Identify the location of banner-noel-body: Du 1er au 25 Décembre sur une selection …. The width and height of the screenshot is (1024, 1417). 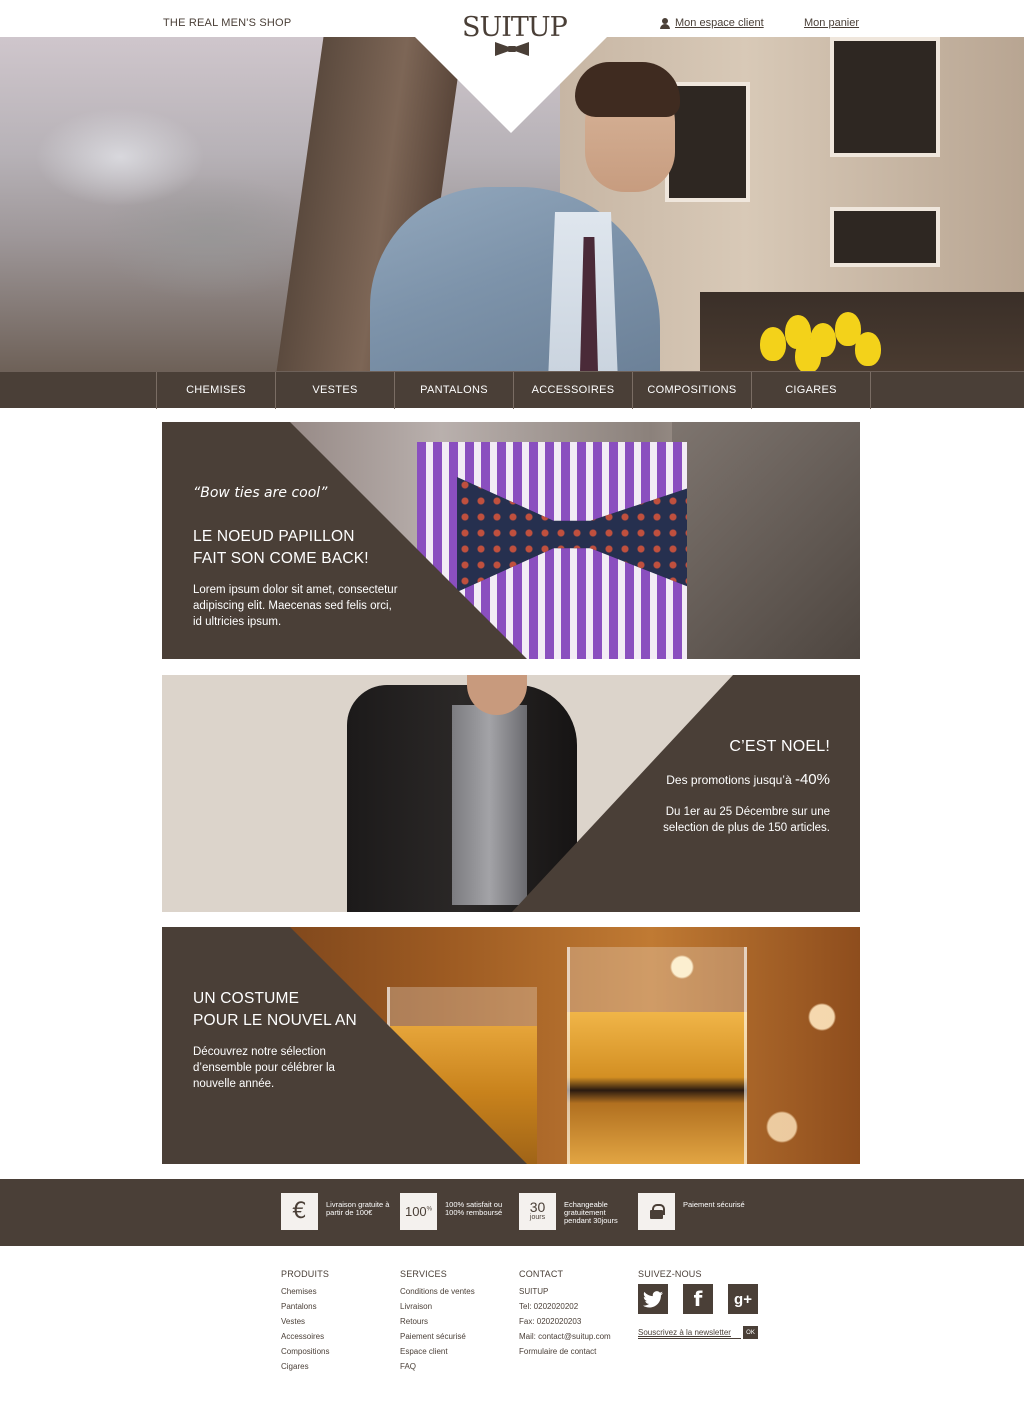
(746, 820).